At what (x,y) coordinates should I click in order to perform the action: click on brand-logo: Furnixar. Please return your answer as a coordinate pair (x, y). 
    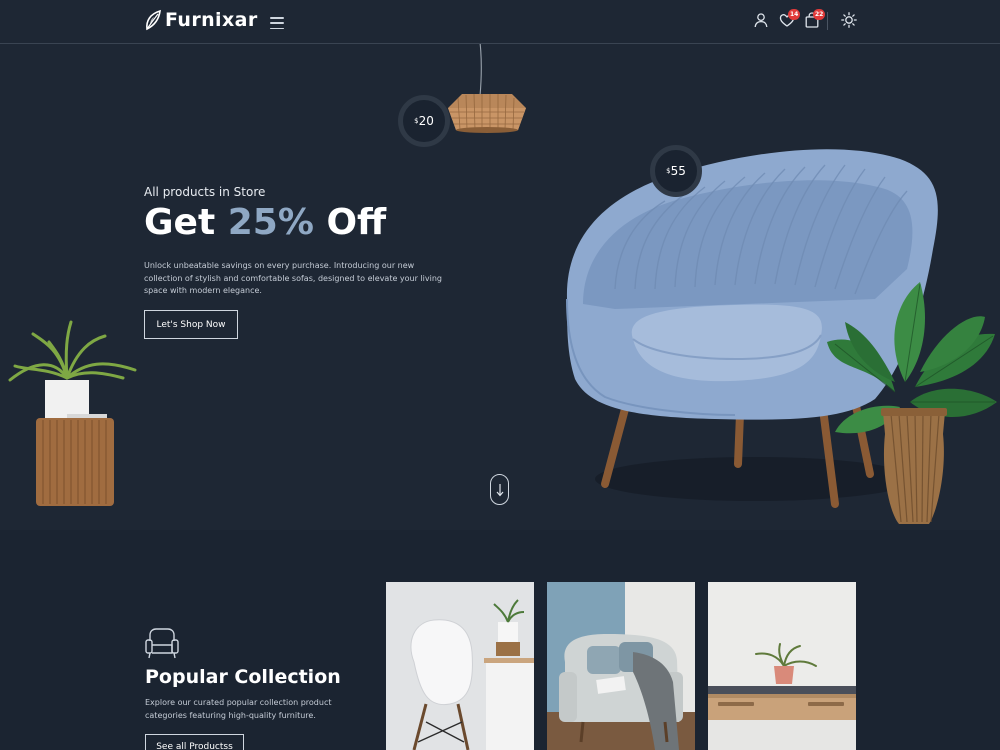
    Looking at the image, I should click on (201, 20).